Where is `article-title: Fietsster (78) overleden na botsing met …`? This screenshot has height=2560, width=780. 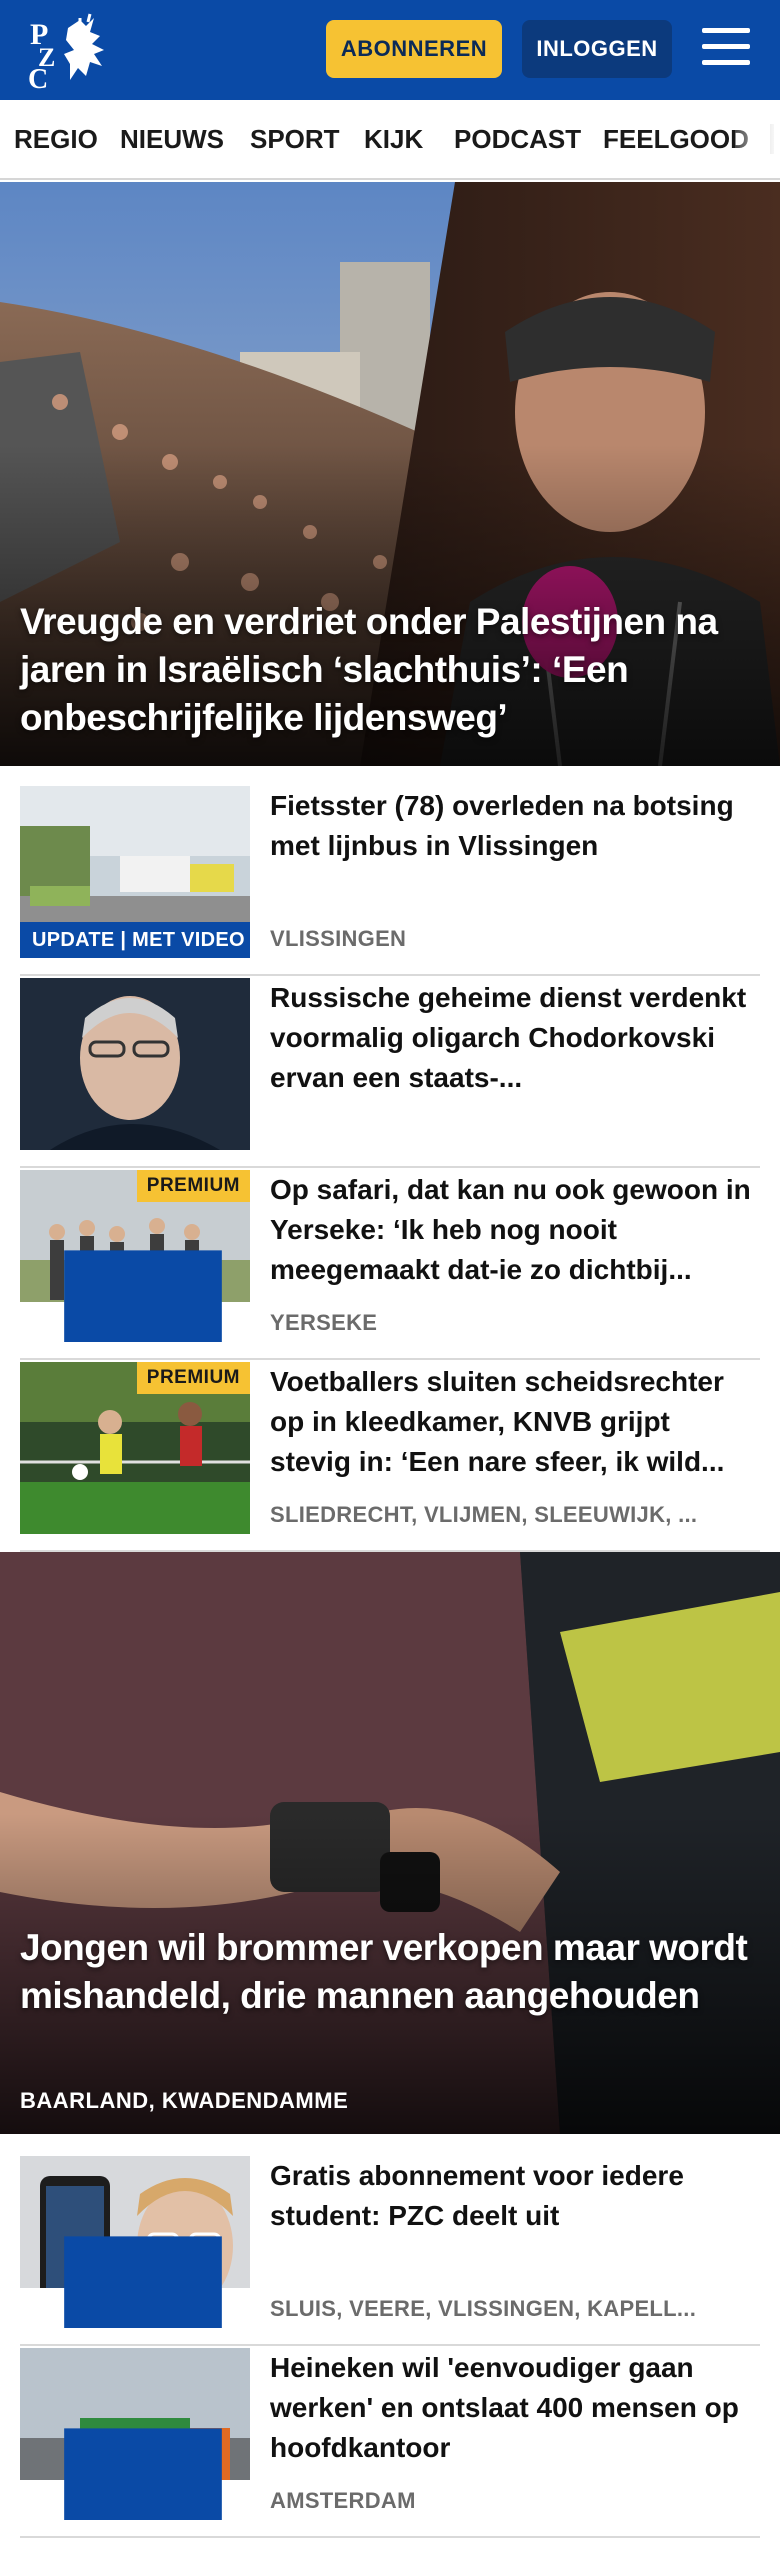
article-title: Fietsster (78) overleden na botsing met … is located at coordinates (514, 826).